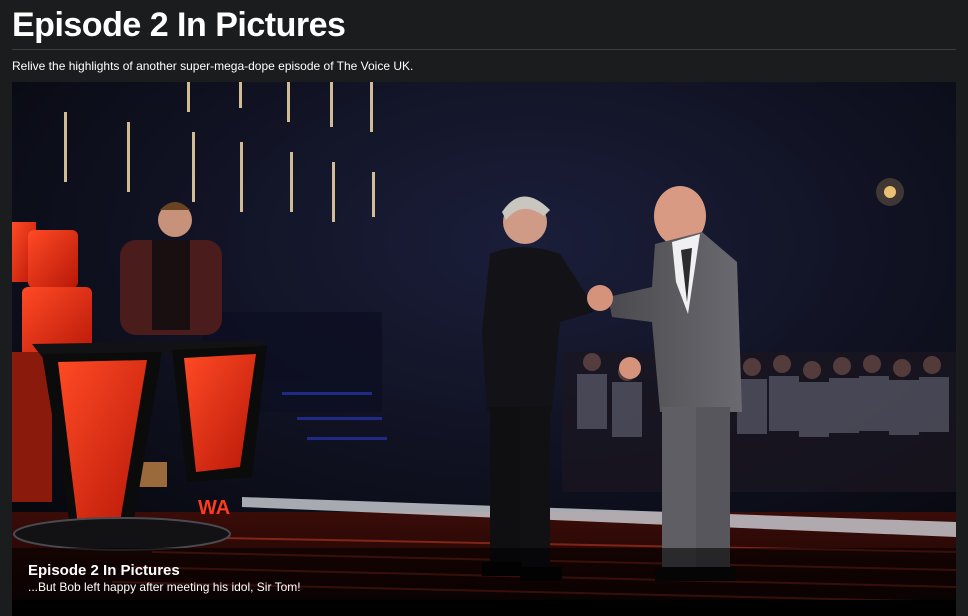  What do you see at coordinates (600, 298) in the screenshot?
I see `handshake` at bounding box center [600, 298].